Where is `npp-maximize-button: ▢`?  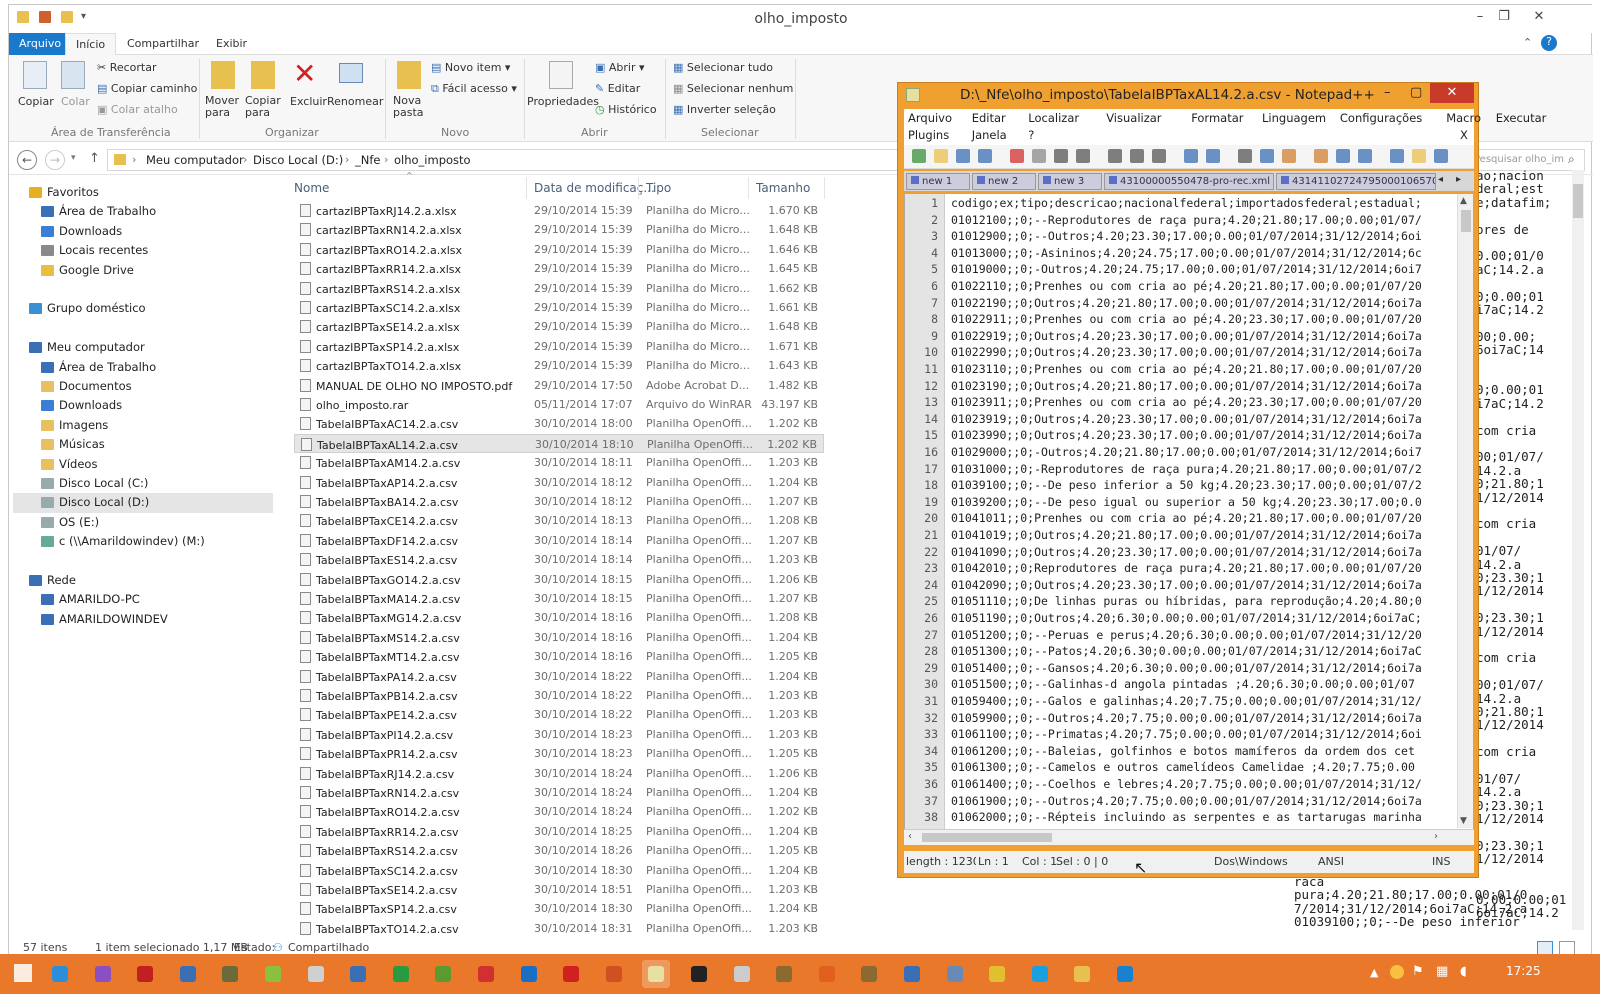 npp-maximize-button: ▢ is located at coordinates (1416, 92).